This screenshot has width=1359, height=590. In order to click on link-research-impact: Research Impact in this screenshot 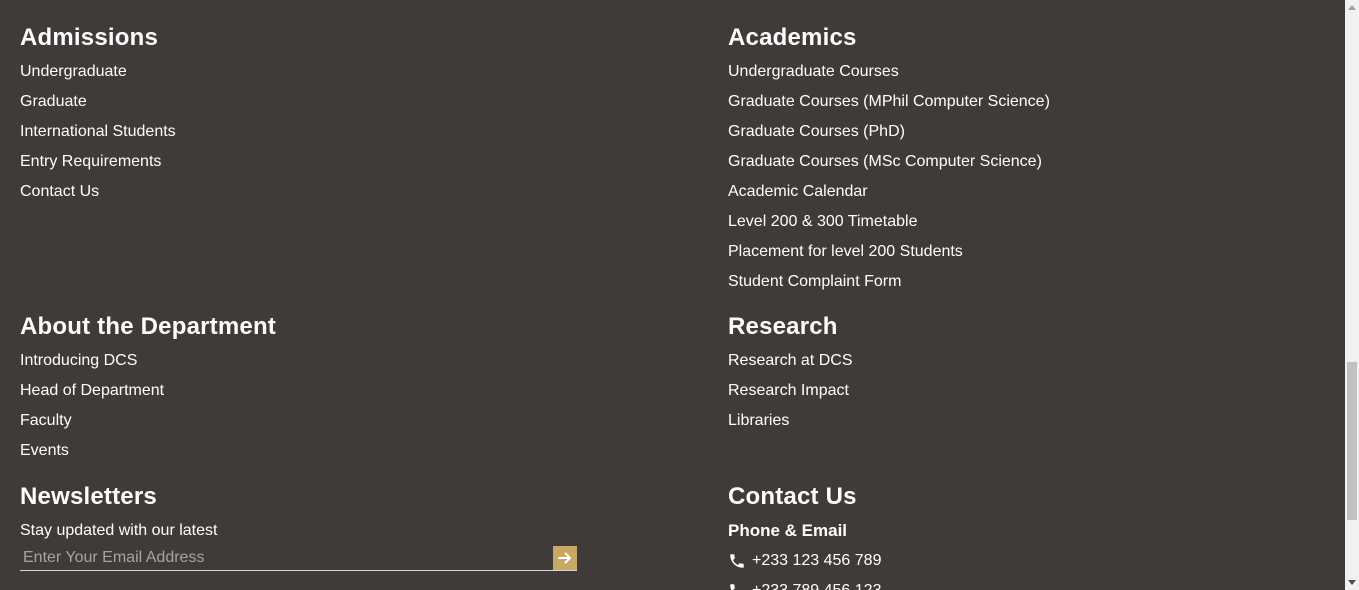, I will do `click(788, 390)`.